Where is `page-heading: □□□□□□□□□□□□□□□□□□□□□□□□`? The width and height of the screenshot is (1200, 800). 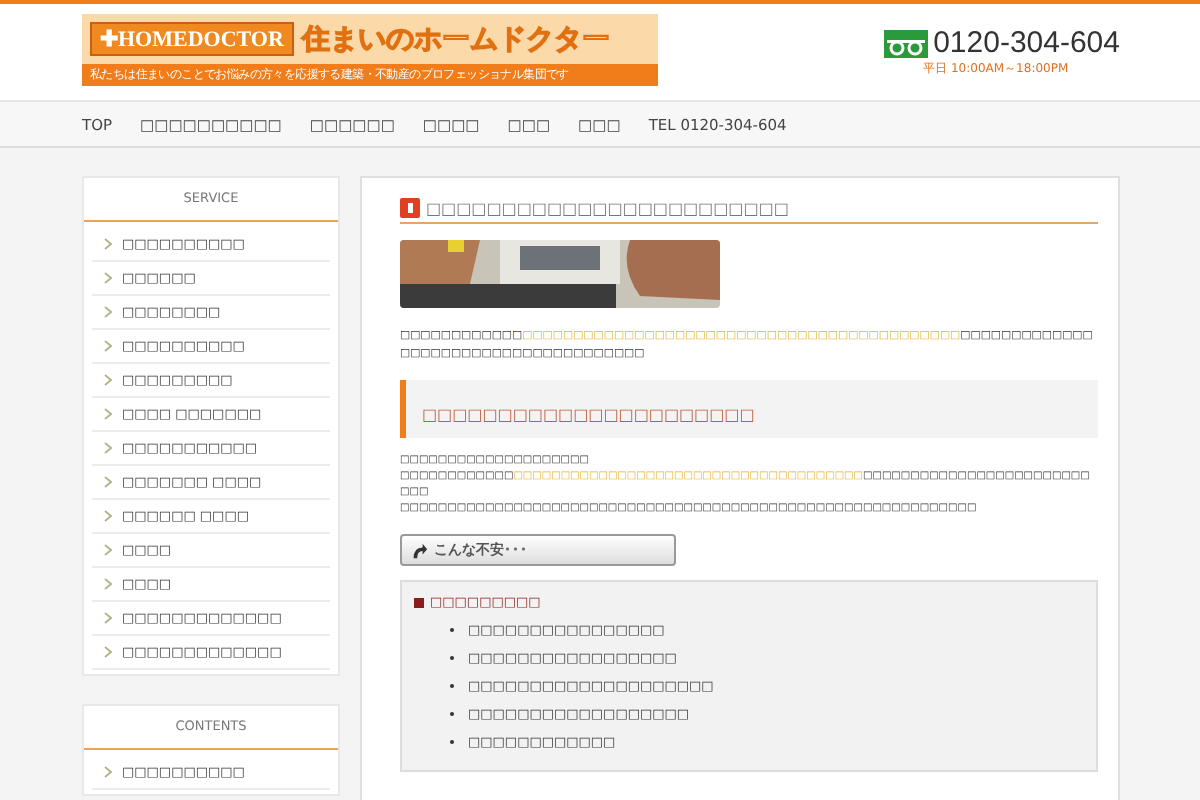 page-heading: □□□□□□□□□□□□□□□□□□□□□□□□ is located at coordinates (607, 208).